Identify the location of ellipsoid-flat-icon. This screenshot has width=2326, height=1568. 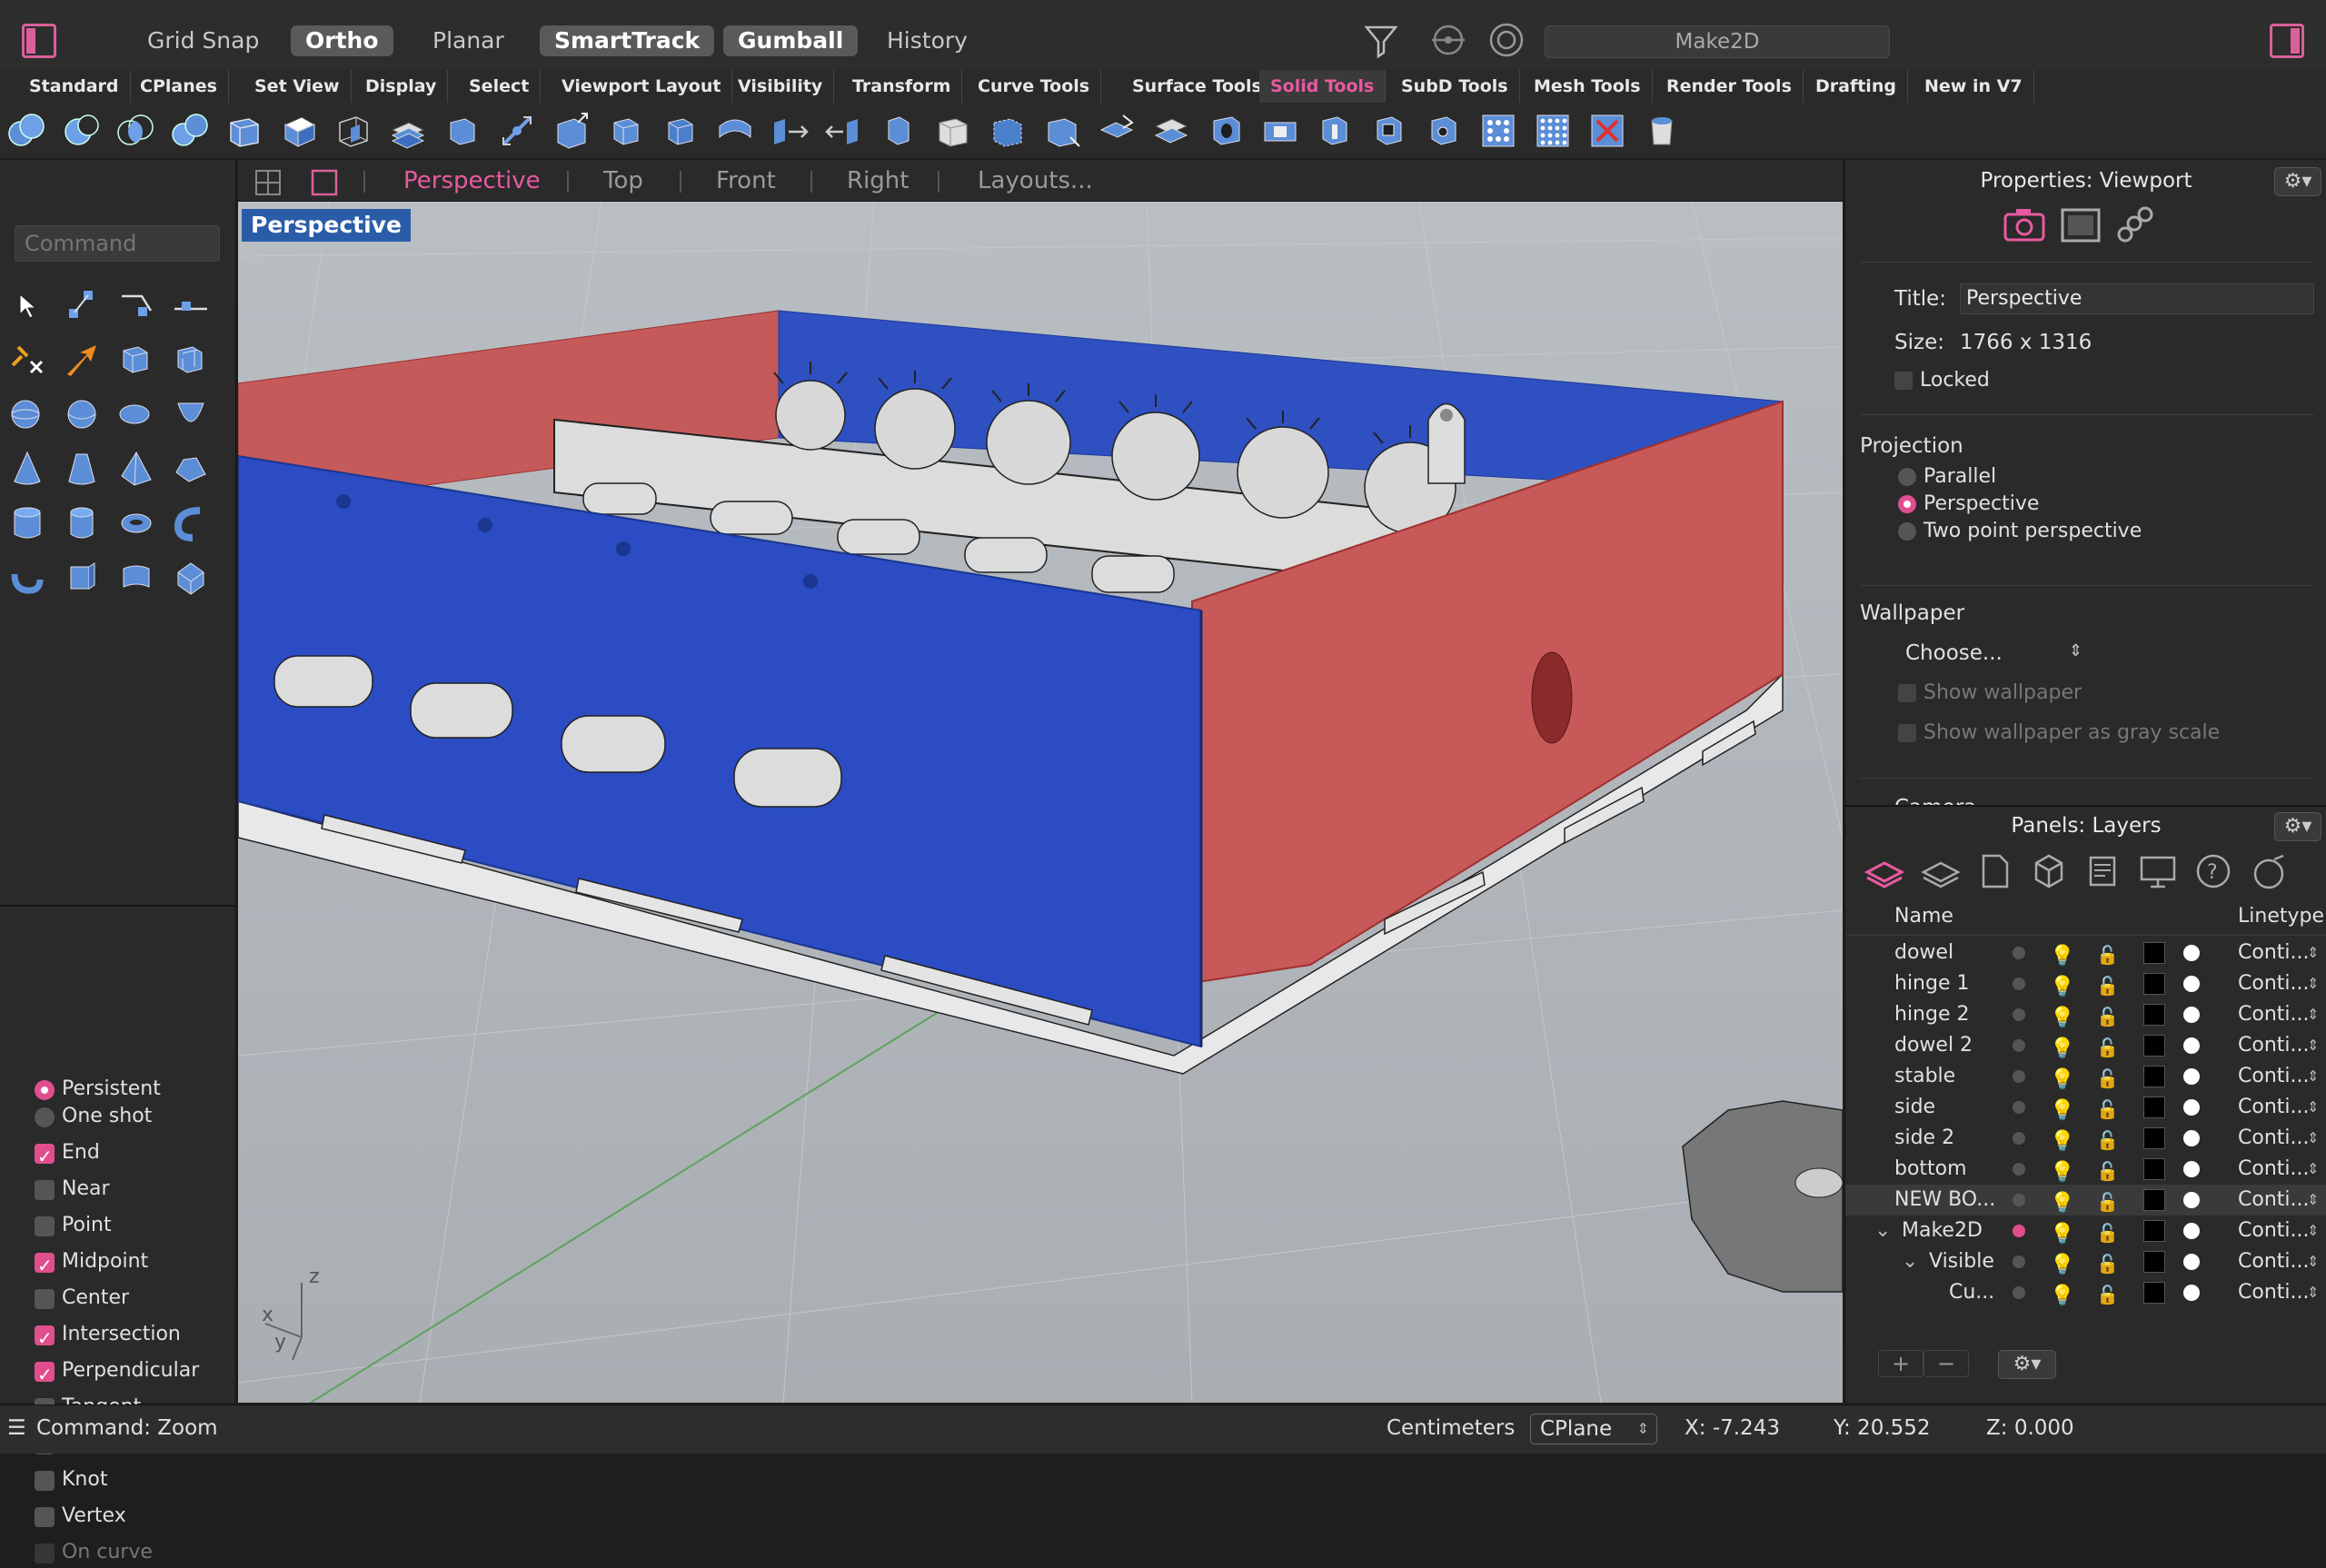
(136, 414).